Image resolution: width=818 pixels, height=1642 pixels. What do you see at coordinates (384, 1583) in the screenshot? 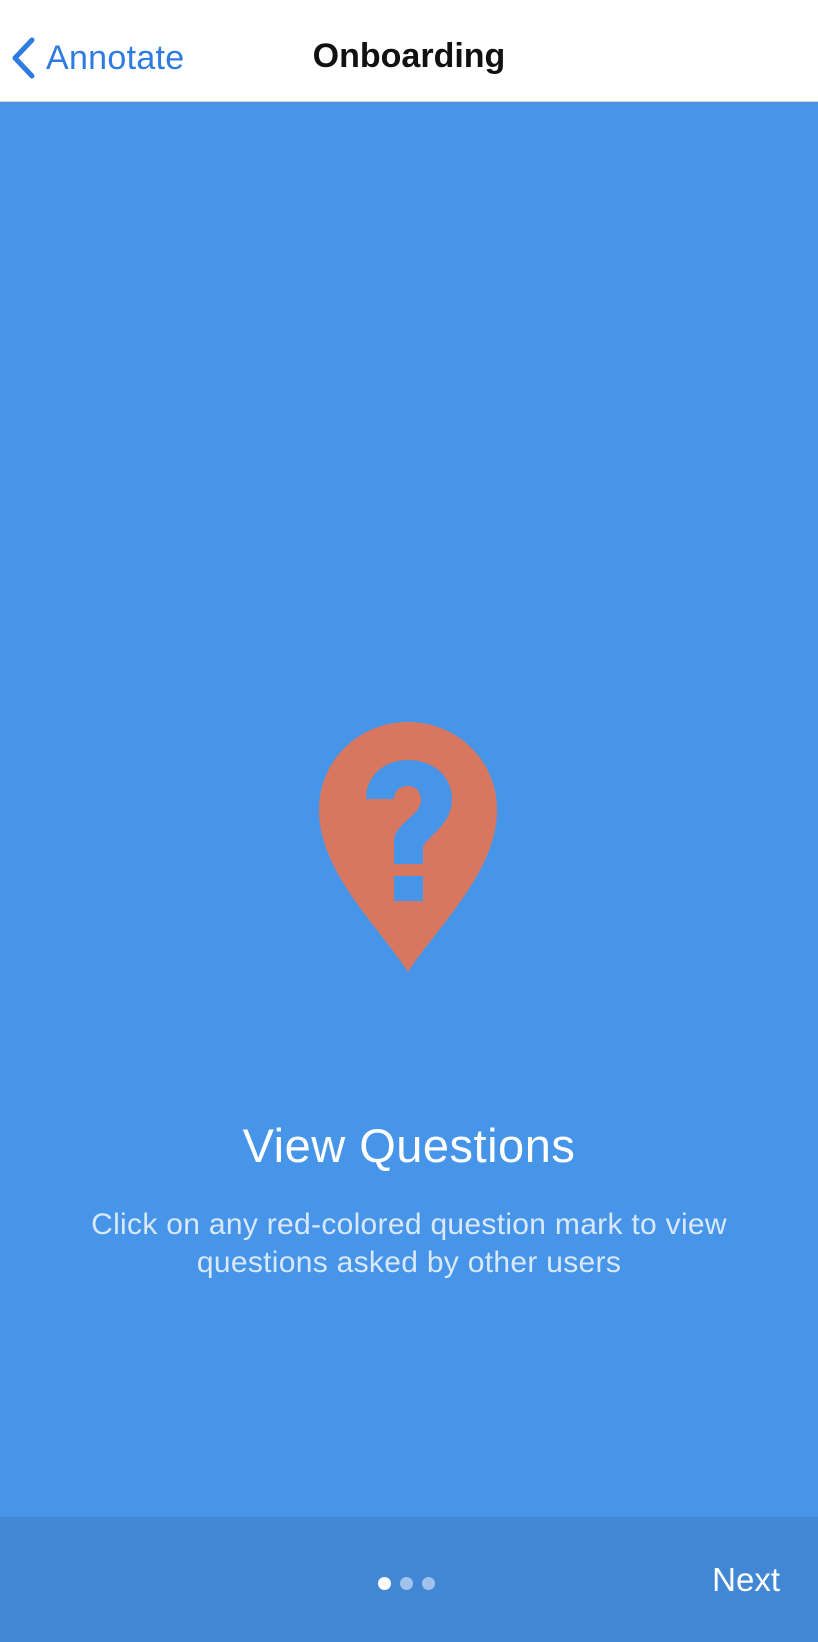
I see `page-dot-active` at bounding box center [384, 1583].